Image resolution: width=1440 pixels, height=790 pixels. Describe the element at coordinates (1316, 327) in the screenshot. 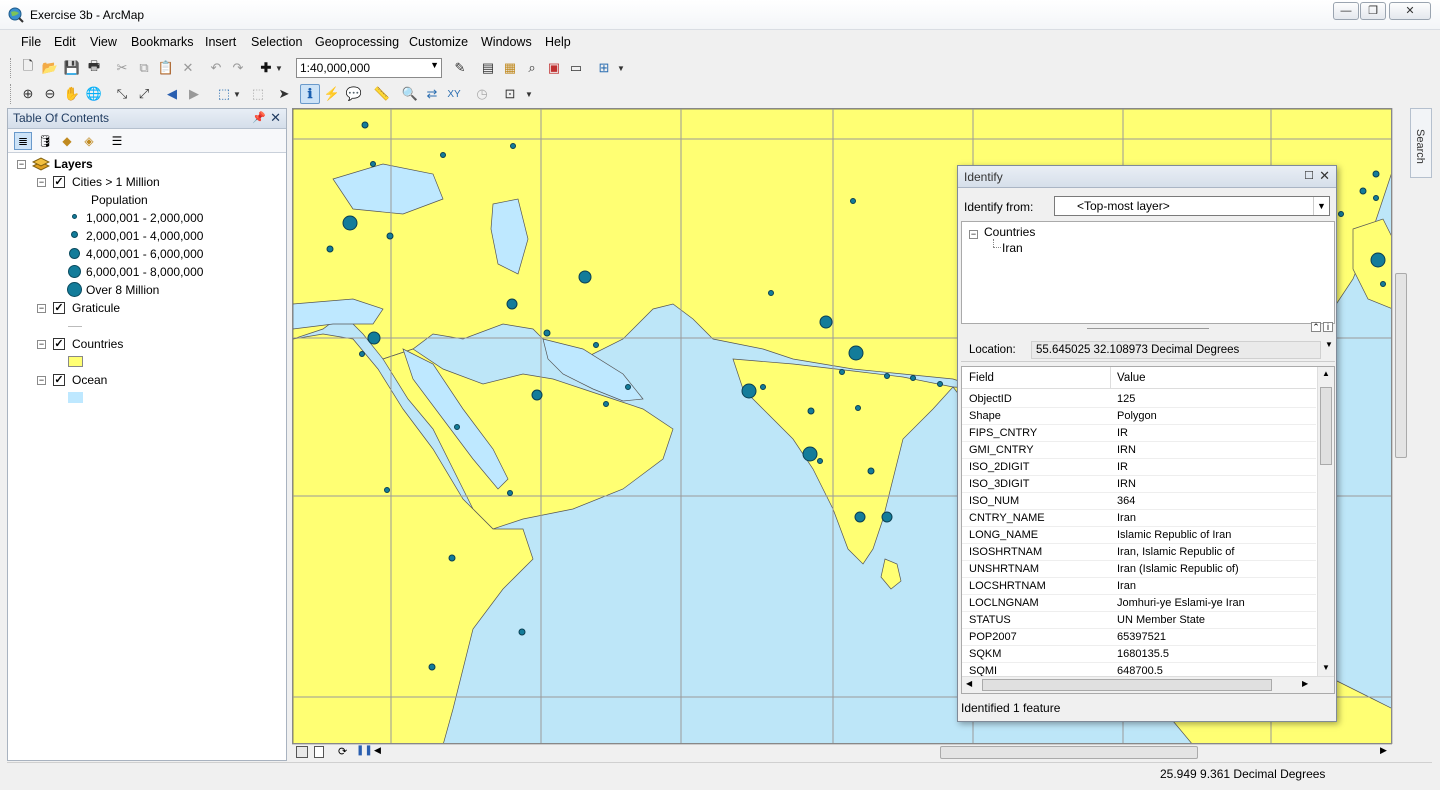

I see `collapse-up-icon: ⌃` at that location.